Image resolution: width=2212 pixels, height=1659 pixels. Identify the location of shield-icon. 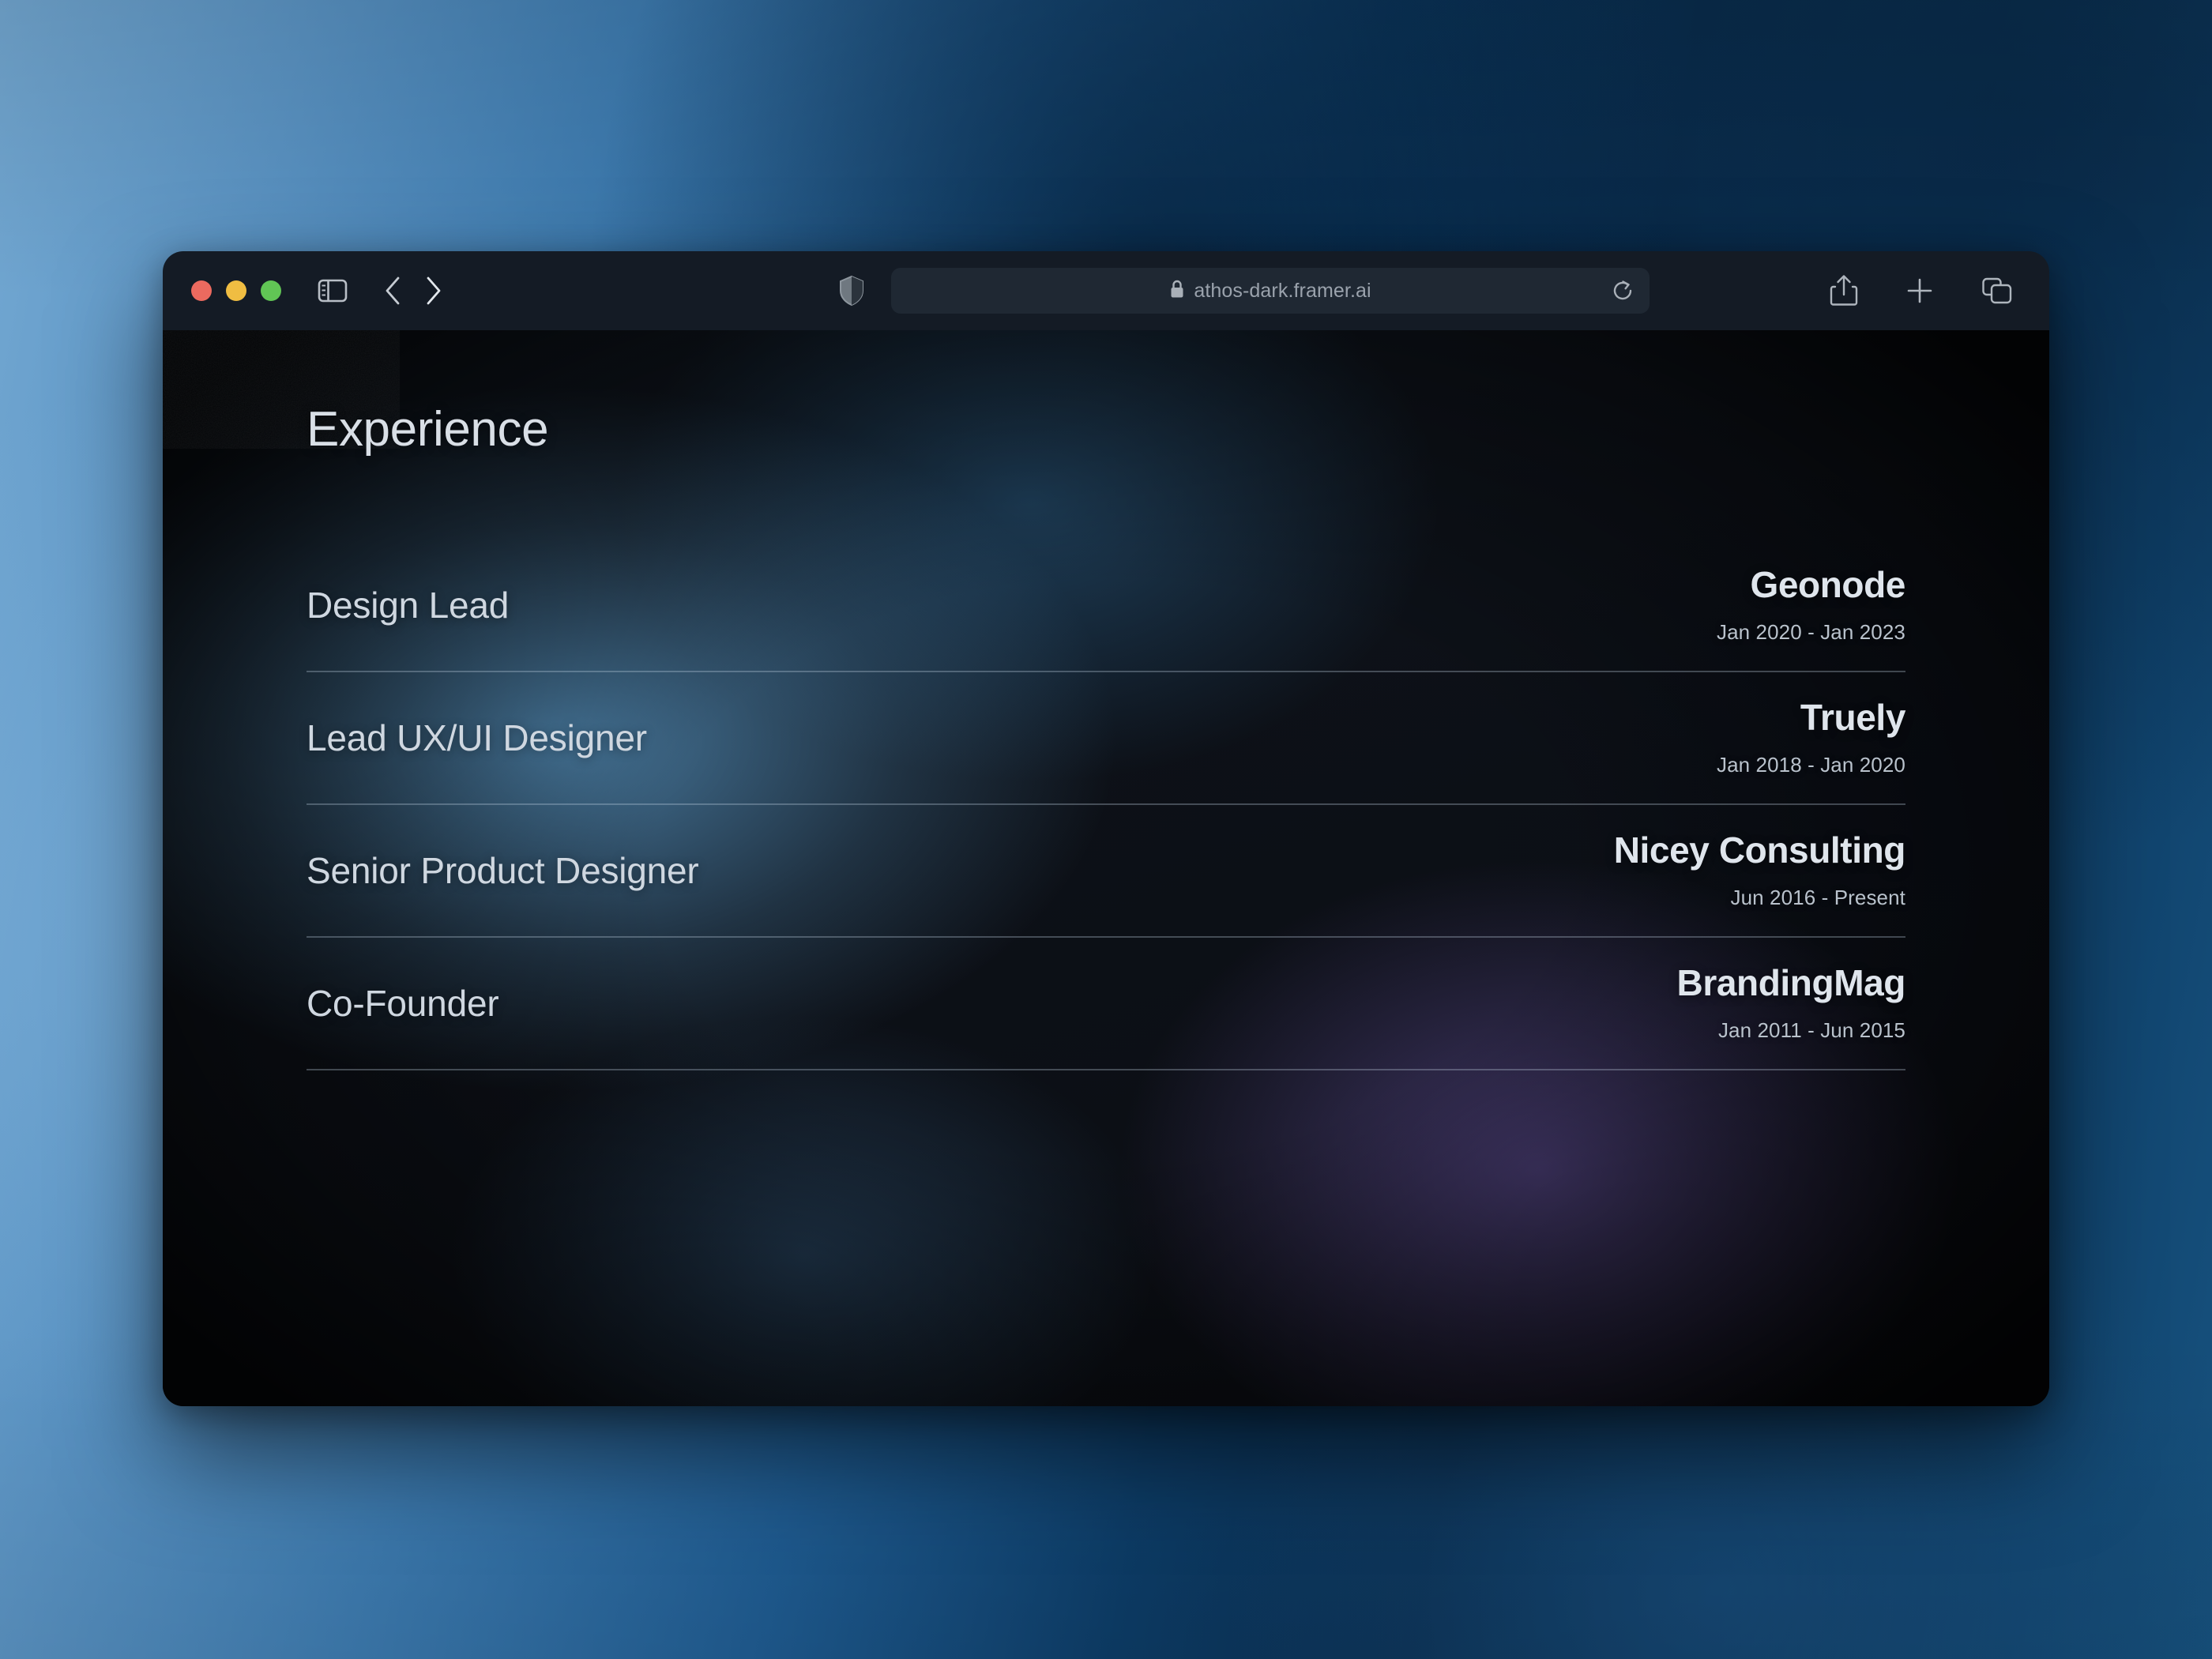
(852, 291).